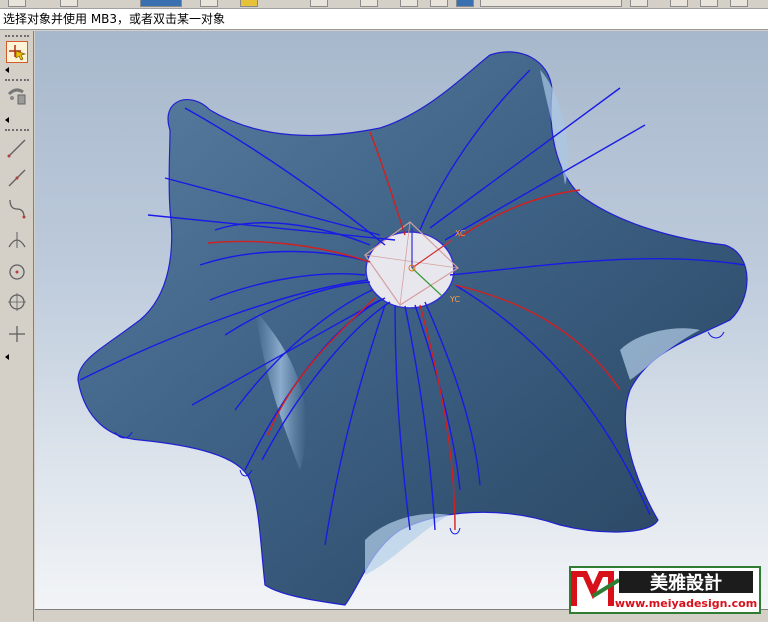 The width and height of the screenshot is (768, 622). I want to click on brand-url: www.meiyadesign.com, so click(686, 603).